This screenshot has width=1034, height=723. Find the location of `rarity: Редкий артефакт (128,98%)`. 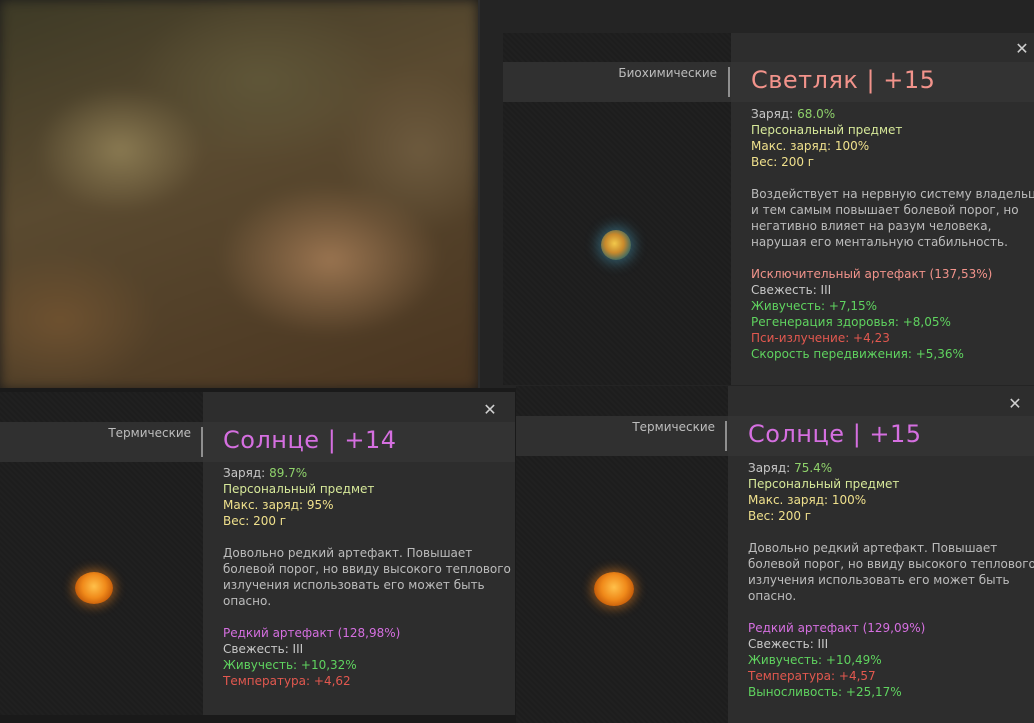

rarity: Редкий артефакт (128,98%) is located at coordinates (312, 633).